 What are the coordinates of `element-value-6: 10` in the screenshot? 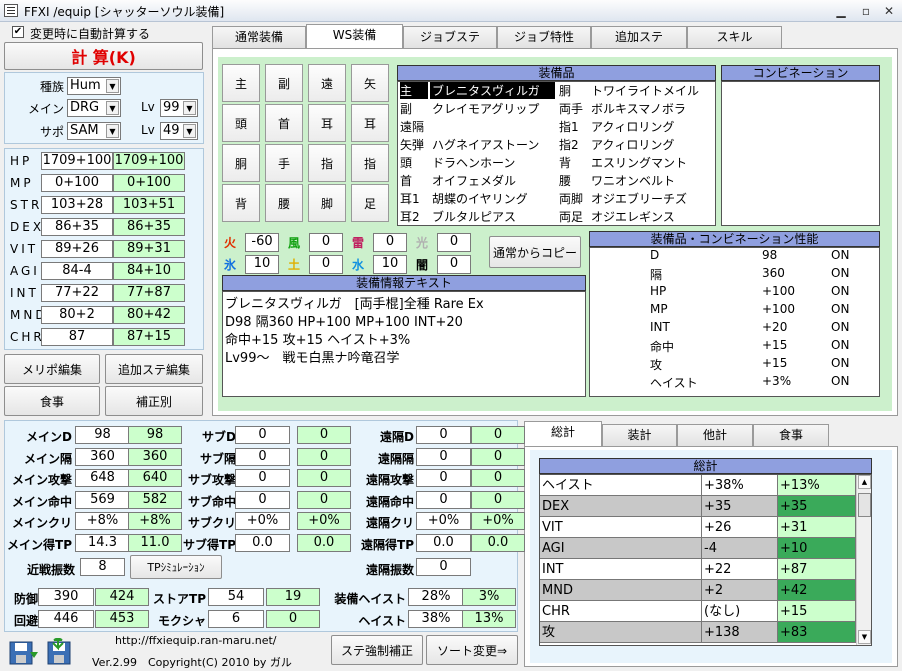 It's located at (390, 264).